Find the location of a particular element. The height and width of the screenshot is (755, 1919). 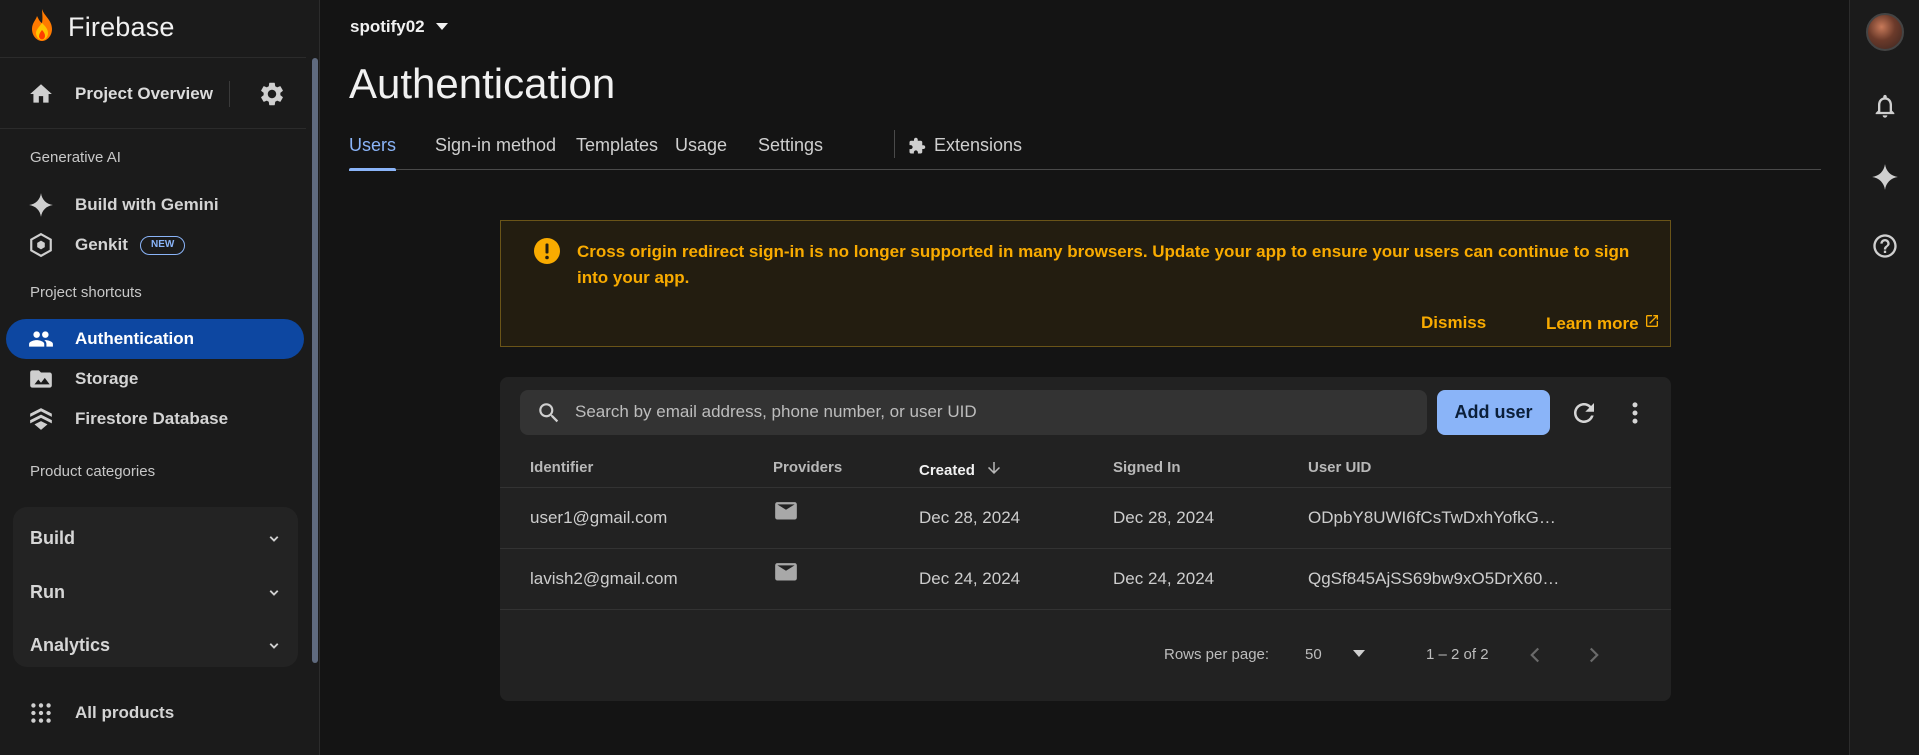

right-rail is located at coordinates (1884, 377).